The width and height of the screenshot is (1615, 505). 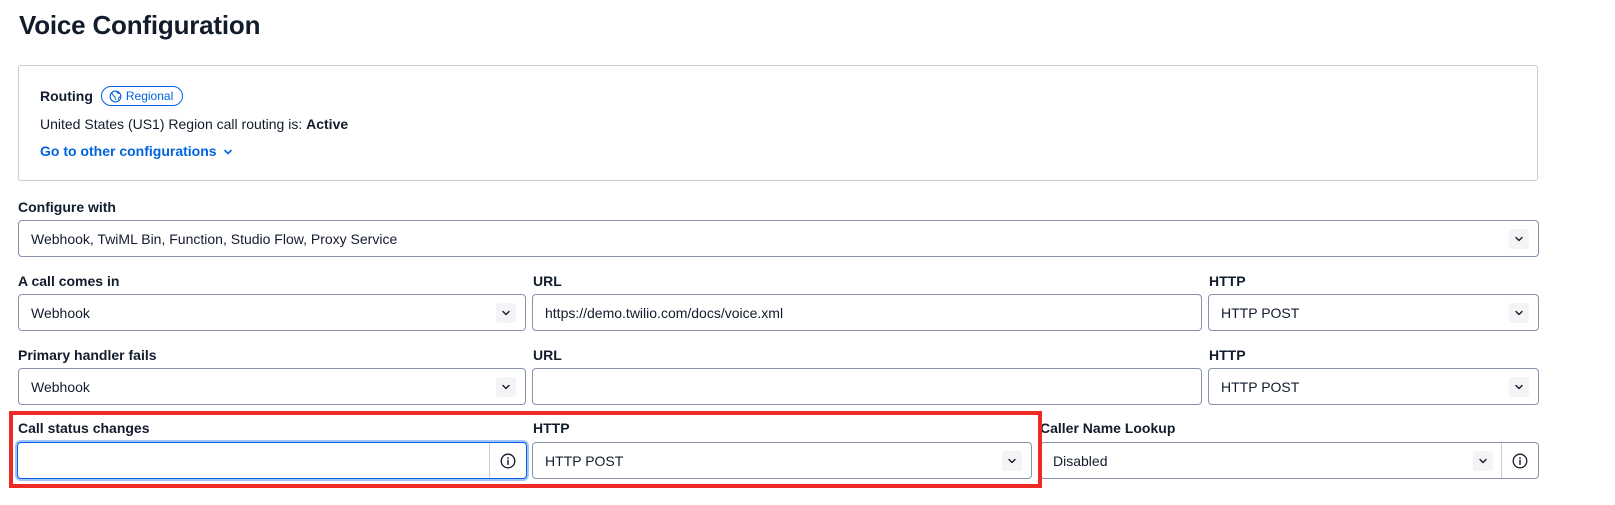 I want to click on primary-handler-fails-label: Primary handler fails, so click(x=87, y=355).